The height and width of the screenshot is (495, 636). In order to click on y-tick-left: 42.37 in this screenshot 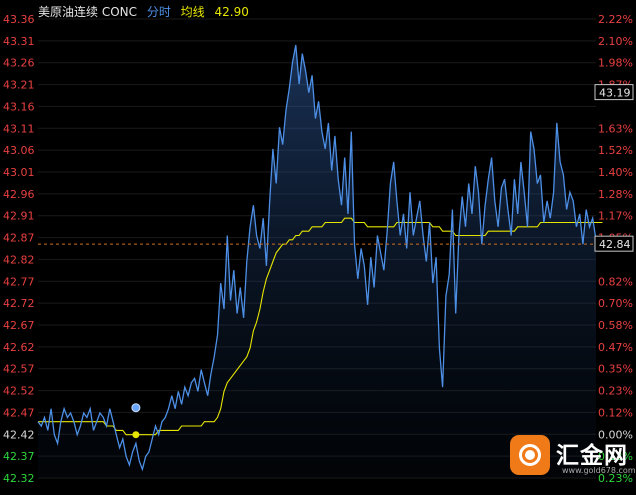, I will do `click(19, 456)`.